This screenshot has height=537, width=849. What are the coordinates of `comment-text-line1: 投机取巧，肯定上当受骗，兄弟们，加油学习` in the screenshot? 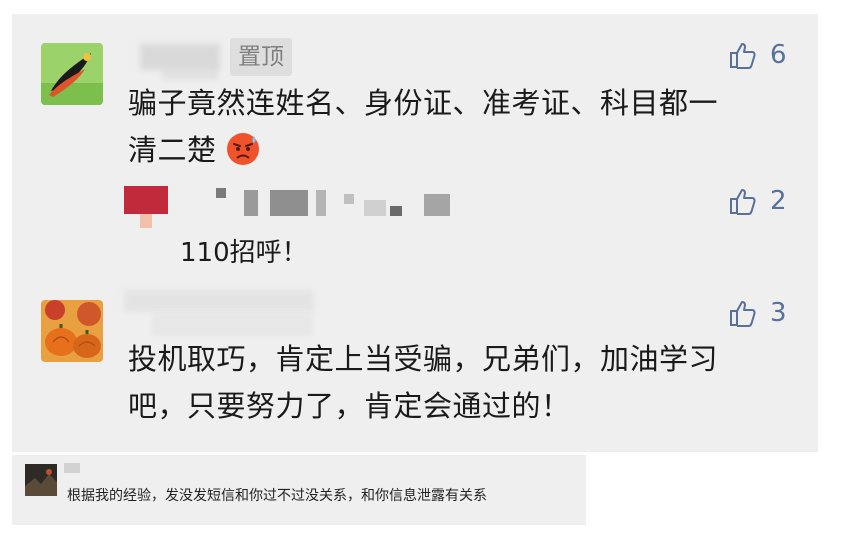 It's located at (423, 359).